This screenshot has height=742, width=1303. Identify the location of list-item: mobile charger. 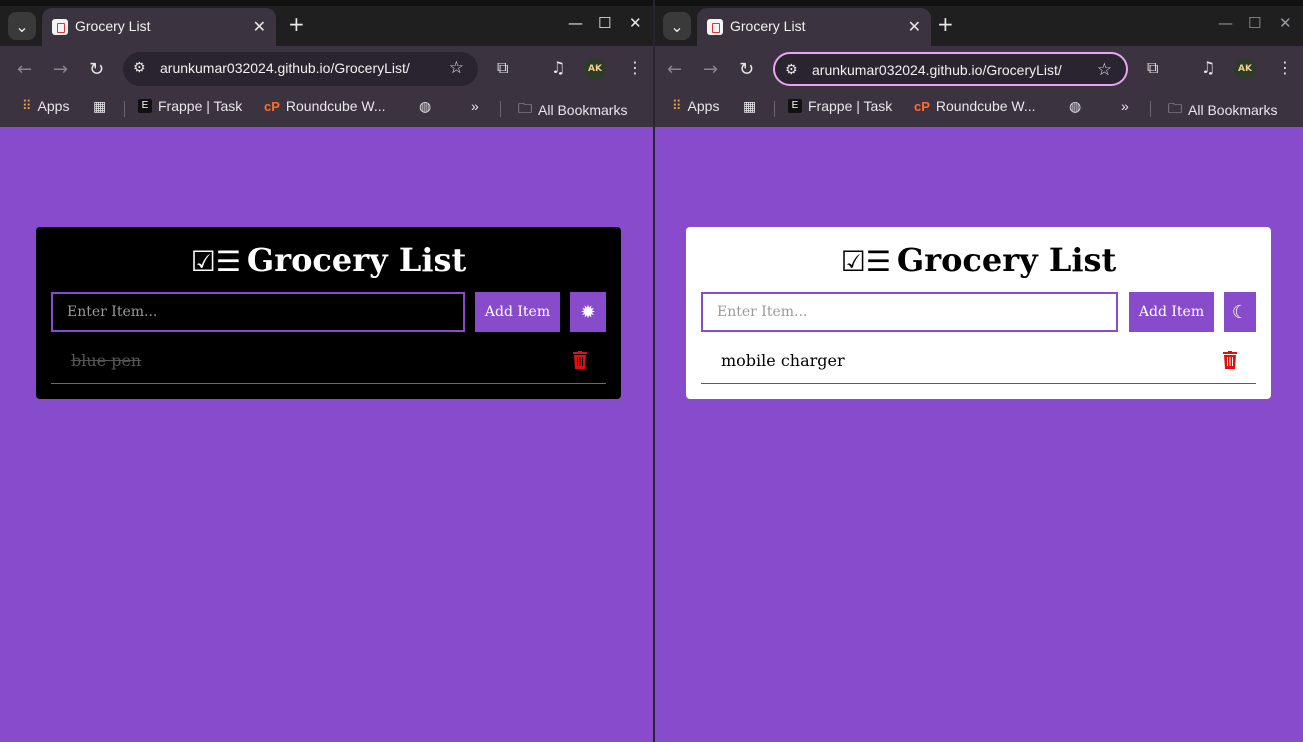
(978, 361).